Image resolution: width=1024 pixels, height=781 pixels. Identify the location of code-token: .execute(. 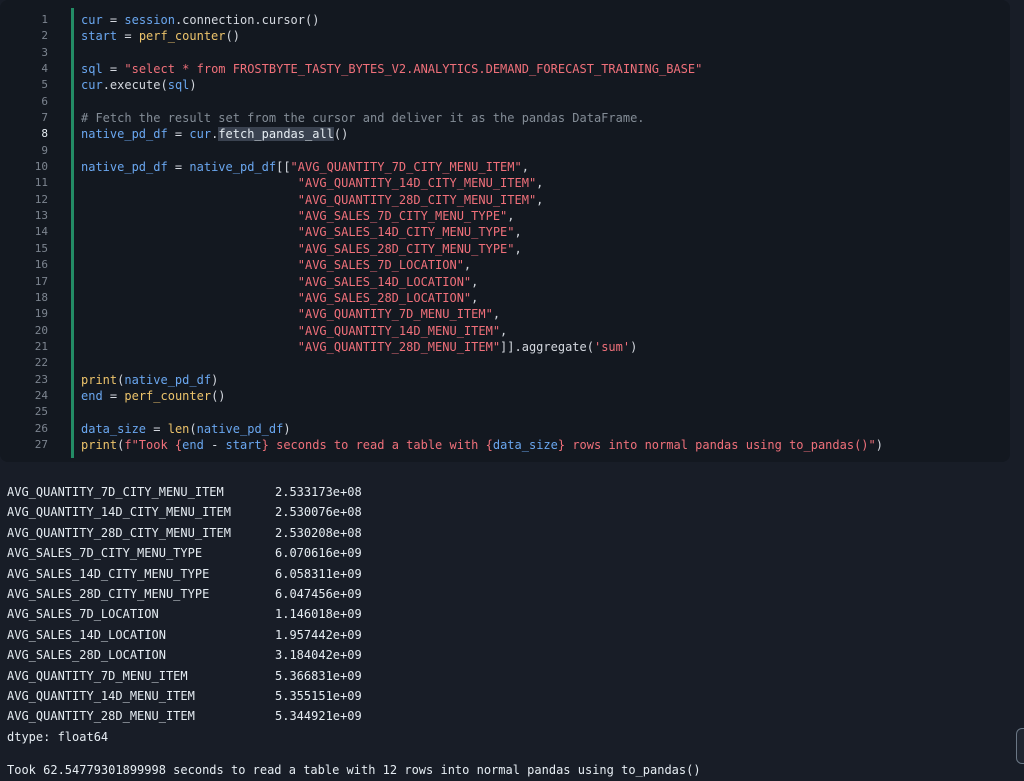
(135, 85).